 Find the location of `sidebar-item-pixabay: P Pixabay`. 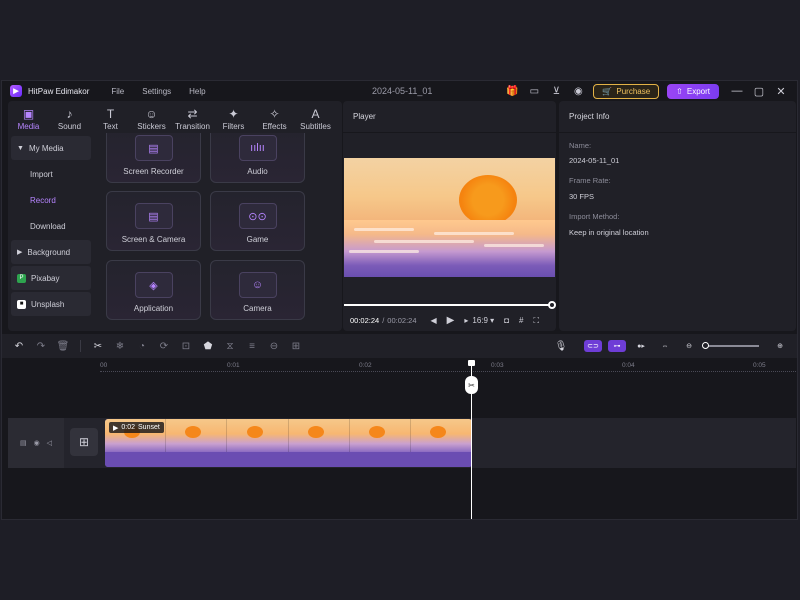

sidebar-item-pixabay: P Pixabay is located at coordinates (51, 278).